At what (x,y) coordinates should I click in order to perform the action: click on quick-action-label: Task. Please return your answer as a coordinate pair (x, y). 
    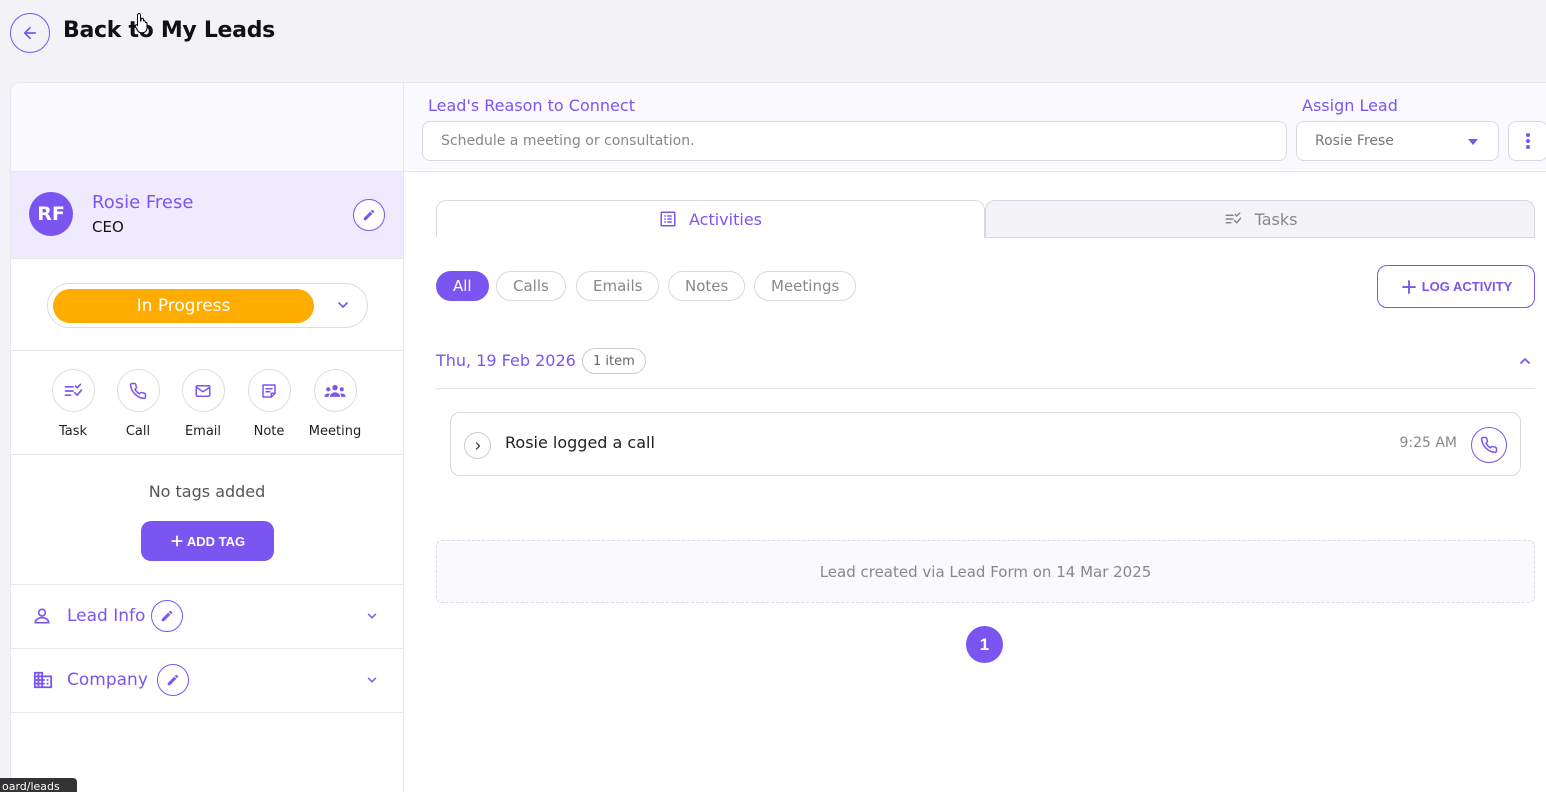
    Looking at the image, I should click on (73, 431).